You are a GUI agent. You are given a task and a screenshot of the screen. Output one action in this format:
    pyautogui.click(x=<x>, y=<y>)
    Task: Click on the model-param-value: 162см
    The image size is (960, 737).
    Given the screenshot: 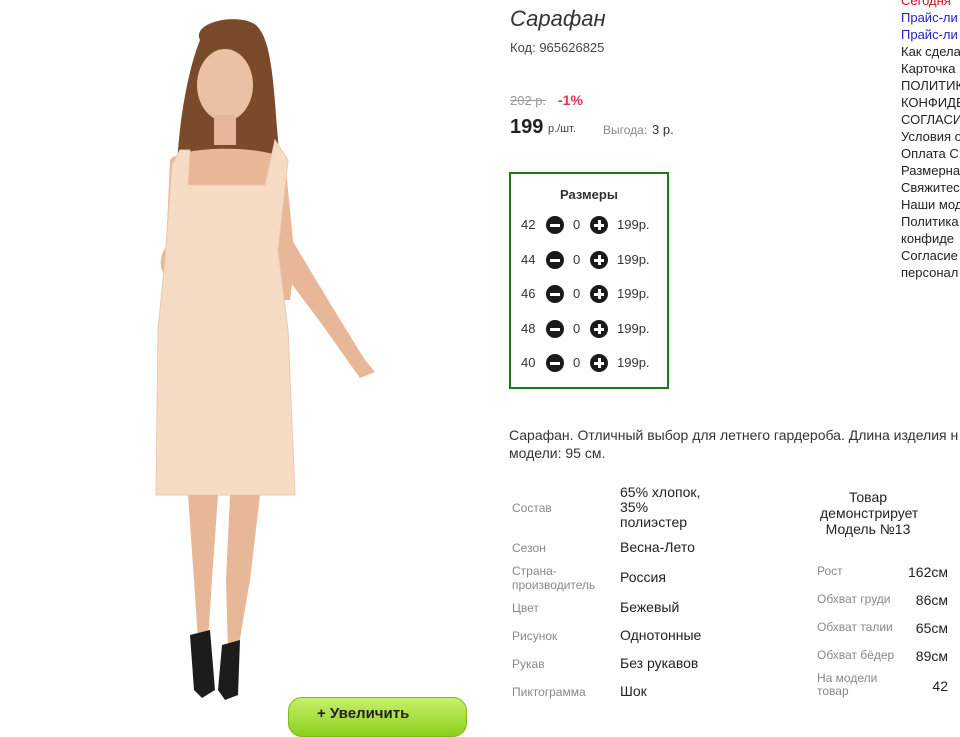 What is the action you would take?
    pyautogui.click(x=928, y=572)
    